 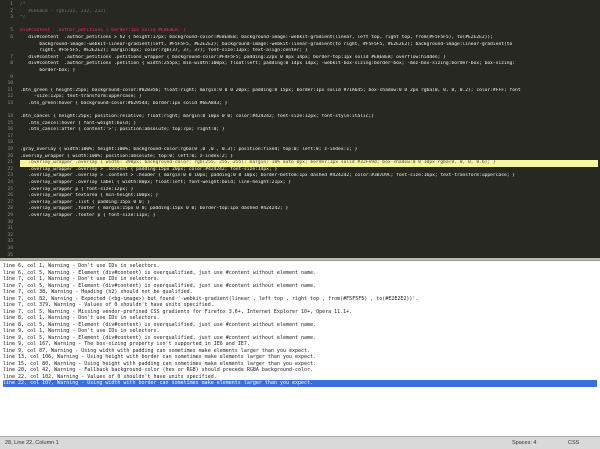 What do you see at coordinates (309, 190) in the screenshot?
I see `code-line: .overlay_wrapper p { font-size:12px; }` at bounding box center [309, 190].